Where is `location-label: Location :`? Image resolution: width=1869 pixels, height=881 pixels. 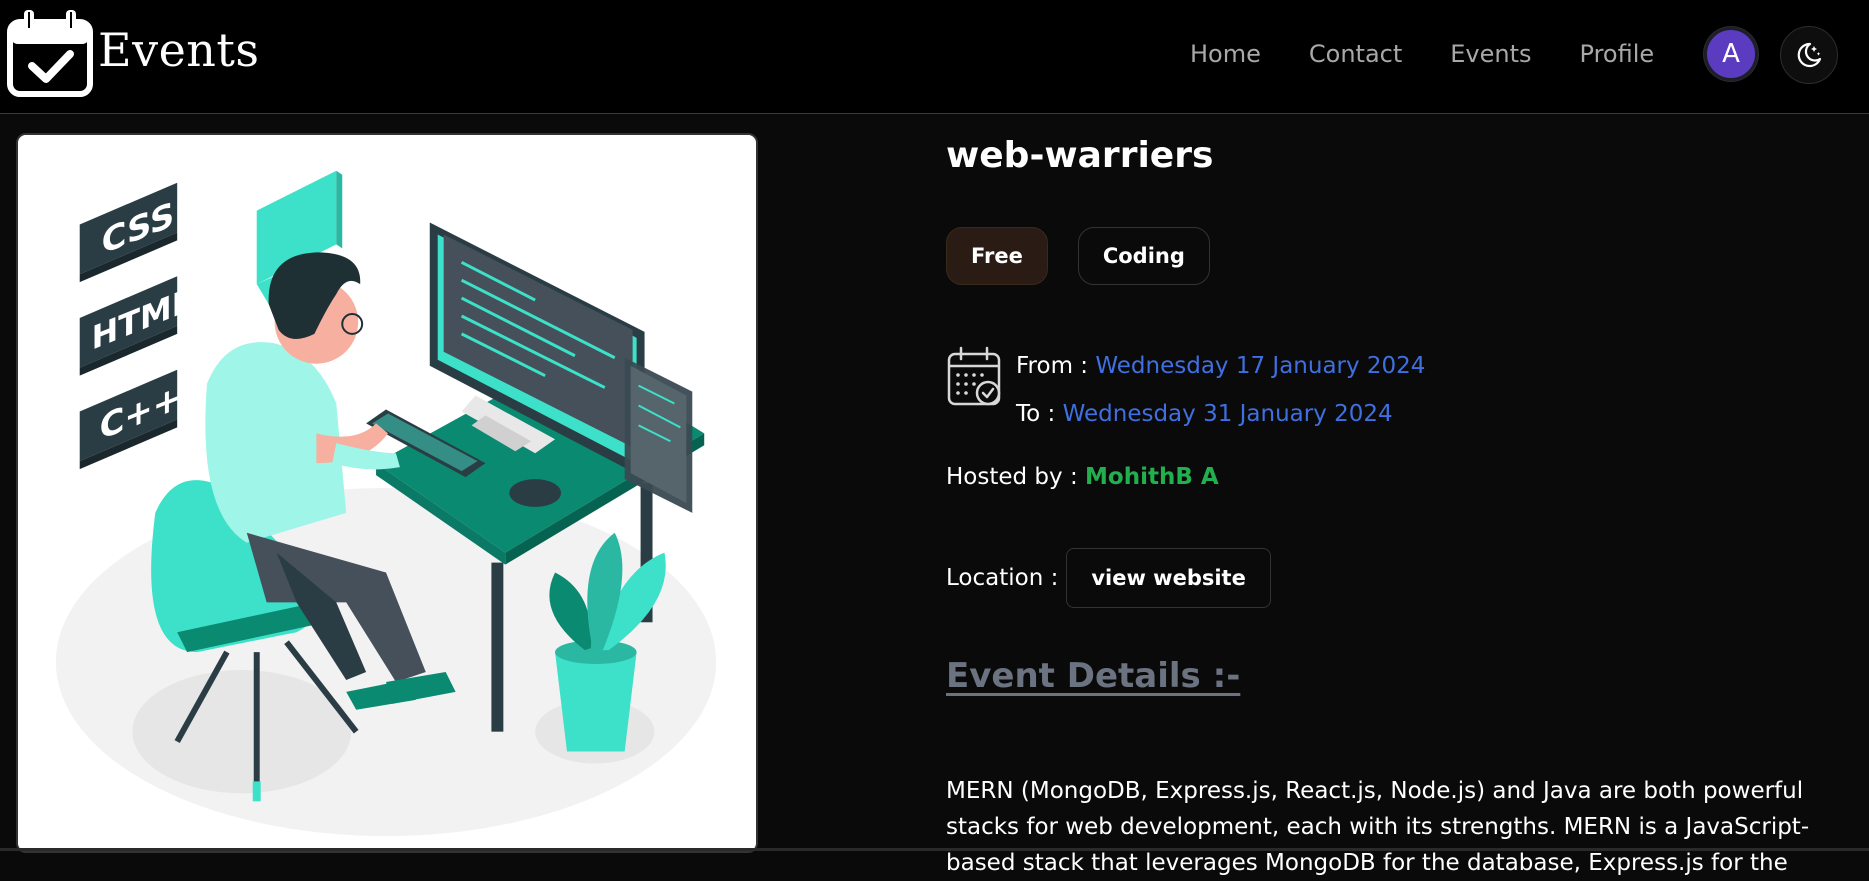 location-label: Location : is located at coordinates (1002, 578).